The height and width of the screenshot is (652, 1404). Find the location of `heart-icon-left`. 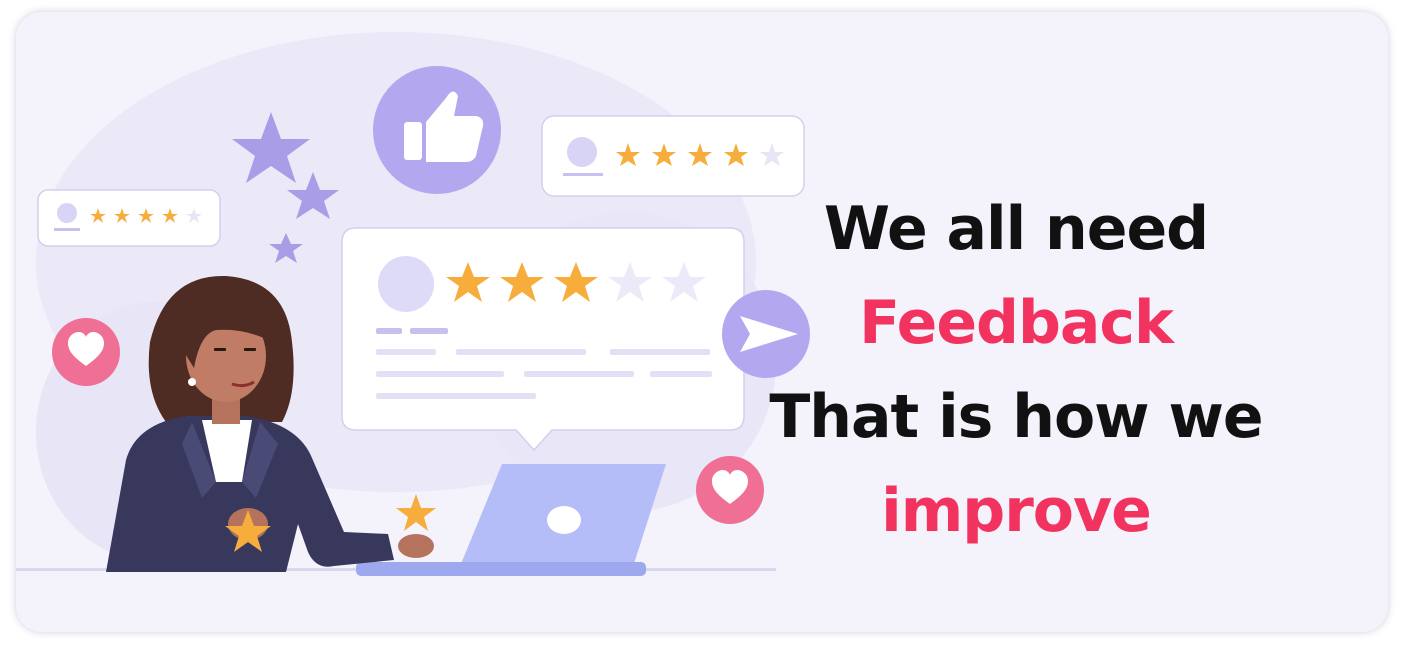

heart-icon-left is located at coordinates (86, 352).